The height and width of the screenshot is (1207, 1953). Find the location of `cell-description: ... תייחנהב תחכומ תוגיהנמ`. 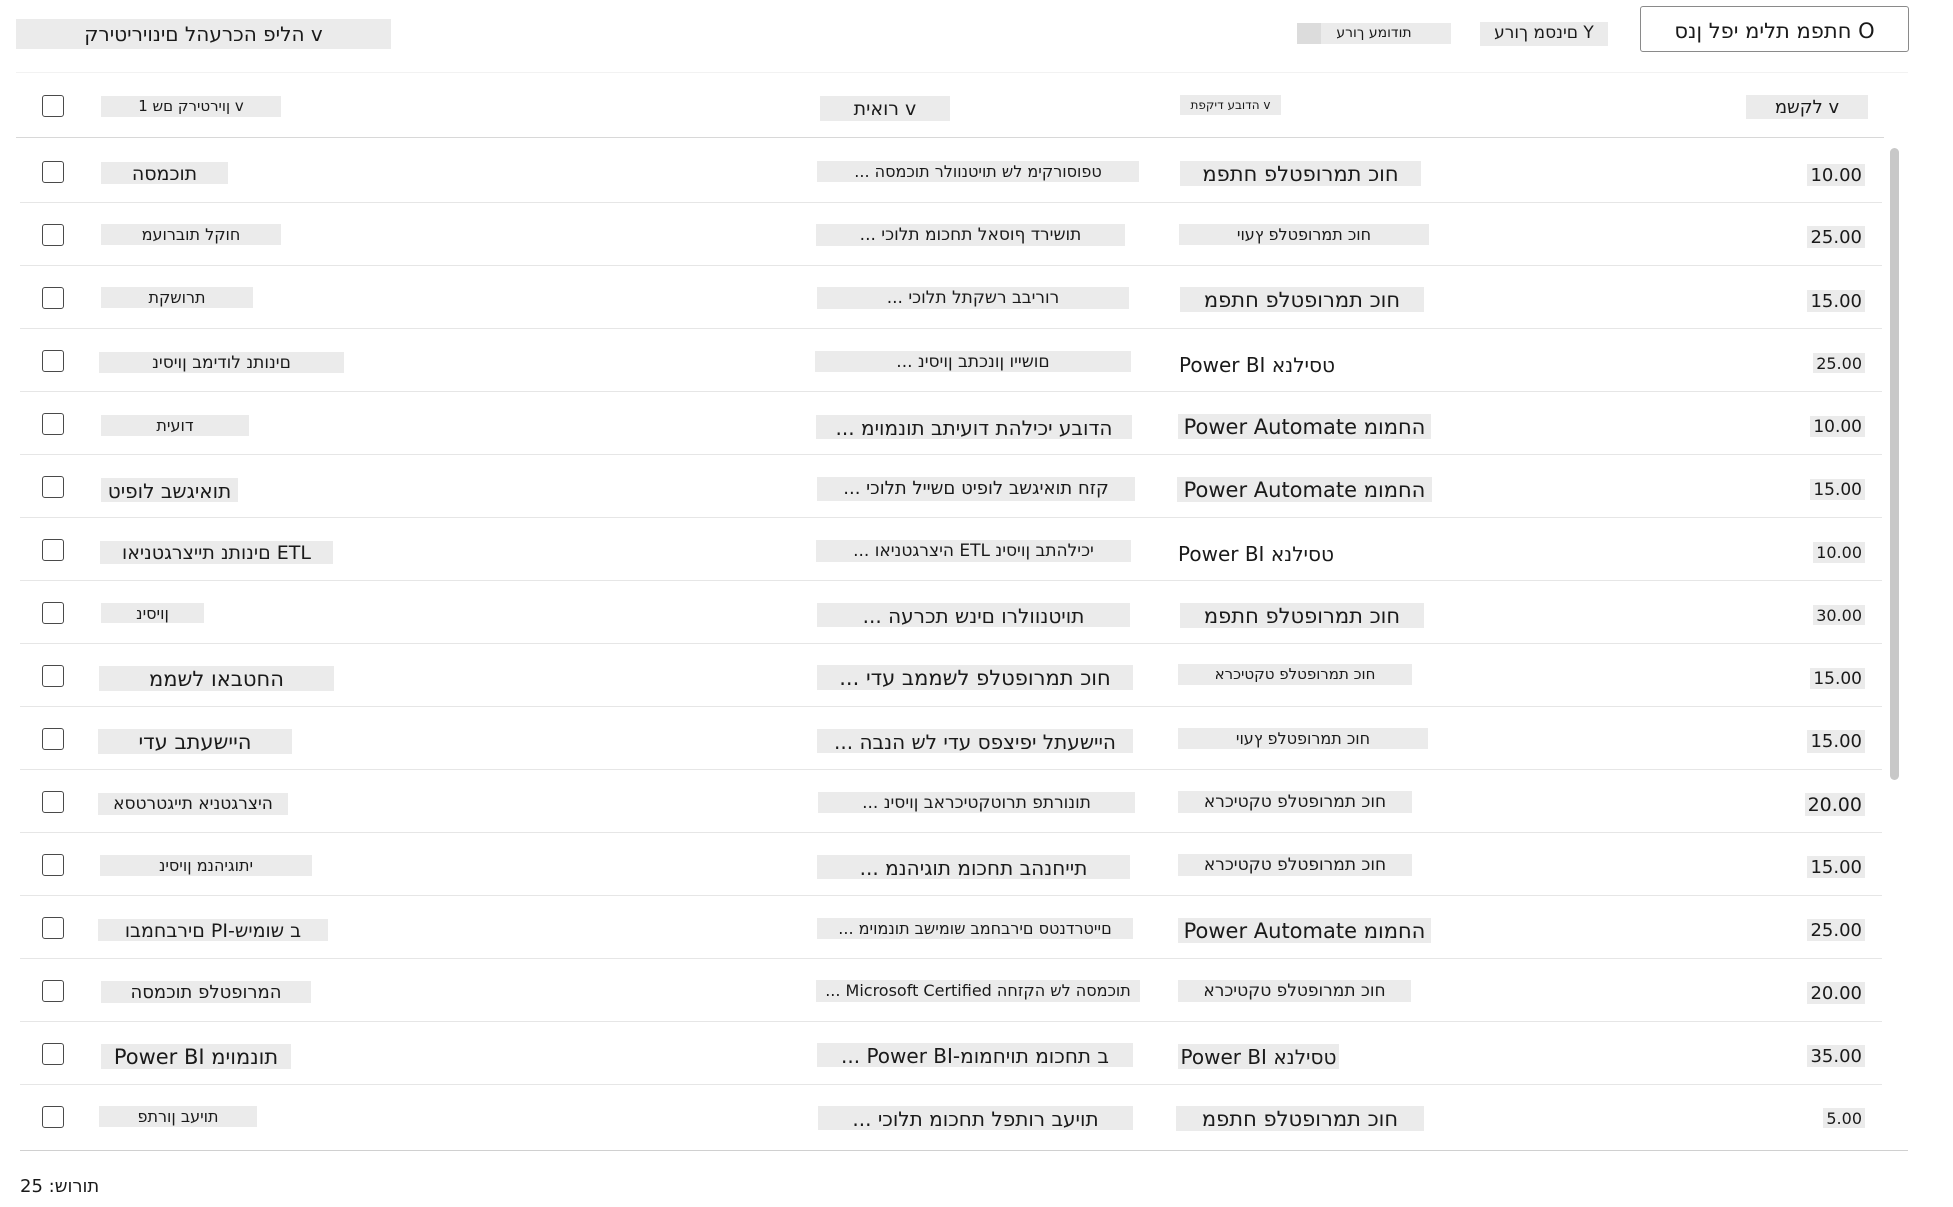

cell-description: ... תייחנהב תחכומ תוגיהנמ is located at coordinates (973, 867).